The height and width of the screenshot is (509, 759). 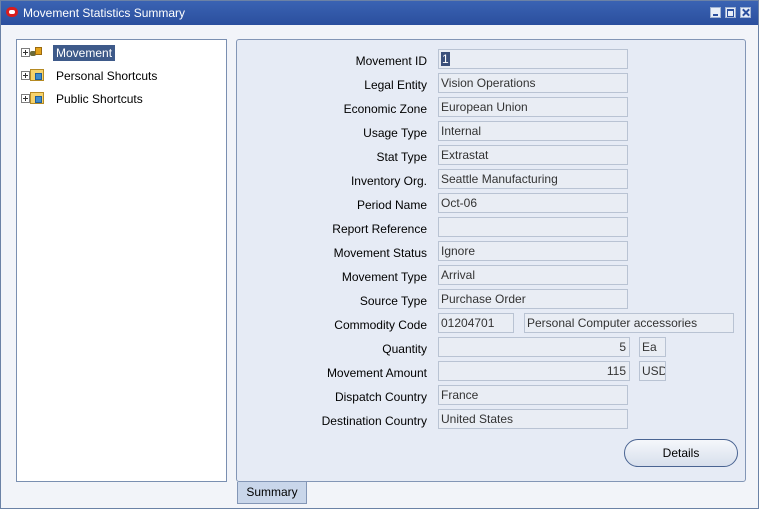 What do you see at coordinates (476, 323) in the screenshot?
I see `commodity-code-field: 01204701` at bounding box center [476, 323].